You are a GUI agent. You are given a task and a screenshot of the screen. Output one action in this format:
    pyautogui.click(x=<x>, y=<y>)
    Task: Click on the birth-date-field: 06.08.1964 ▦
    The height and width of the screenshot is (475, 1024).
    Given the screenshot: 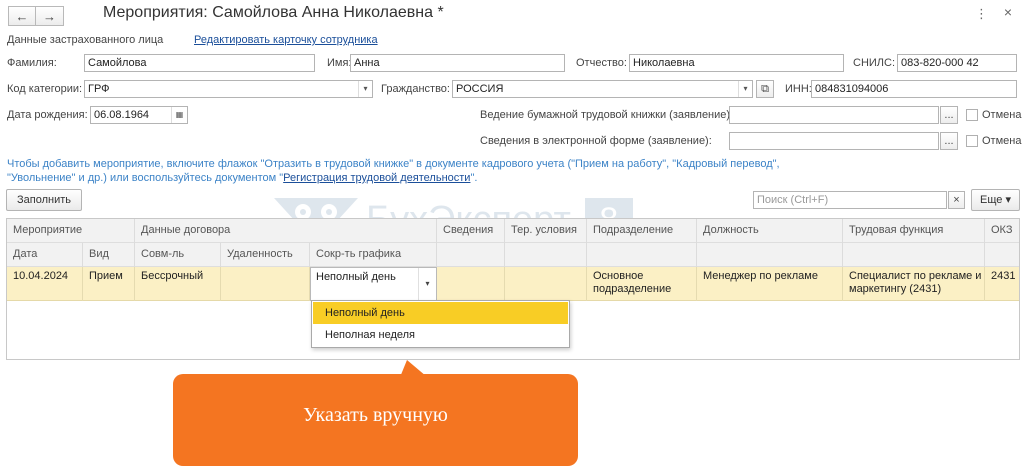 What is the action you would take?
    pyautogui.click(x=139, y=115)
    